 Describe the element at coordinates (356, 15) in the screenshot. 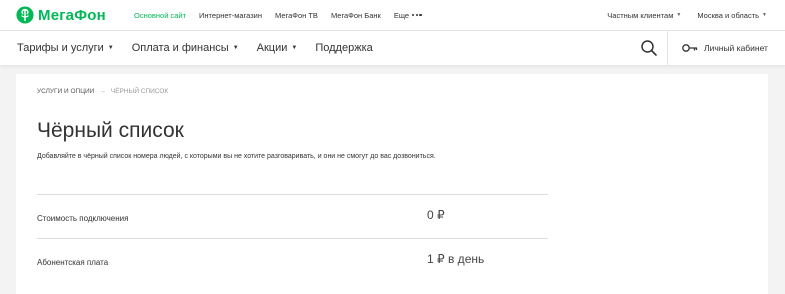

I see `topnav-megafon-bank: МегаФон Банк` at that location.